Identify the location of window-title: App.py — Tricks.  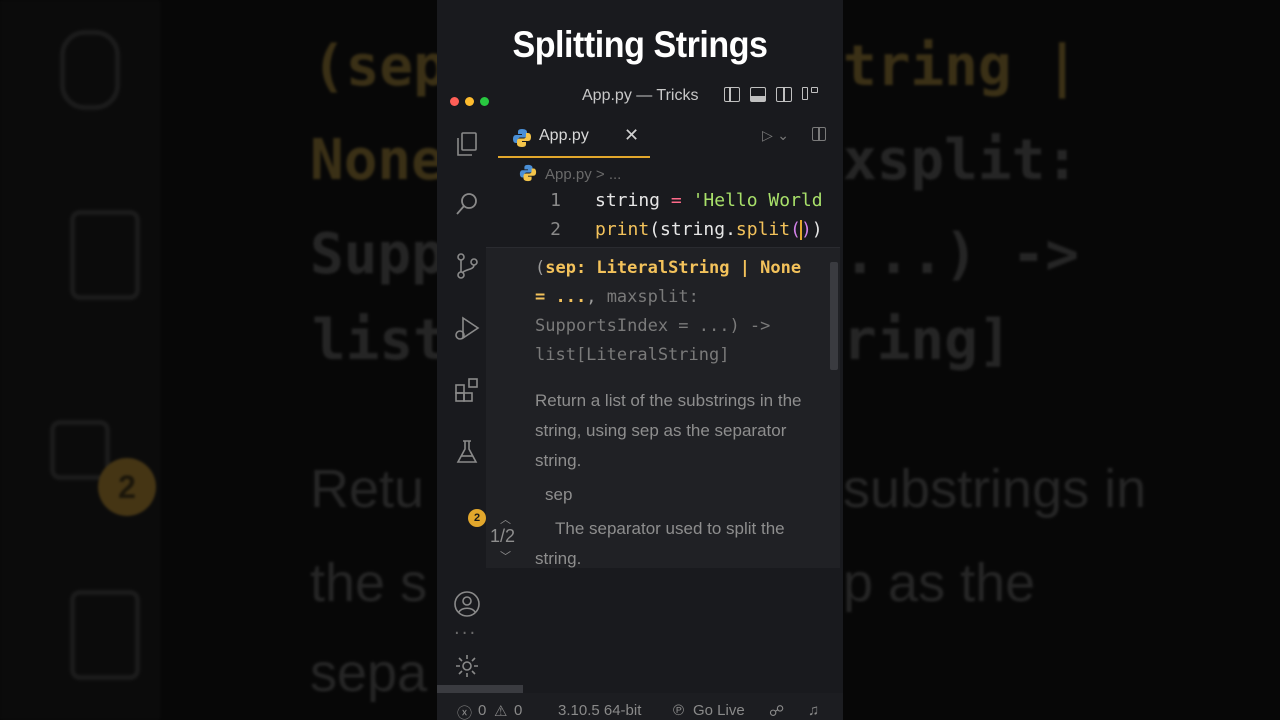
(640, 95).